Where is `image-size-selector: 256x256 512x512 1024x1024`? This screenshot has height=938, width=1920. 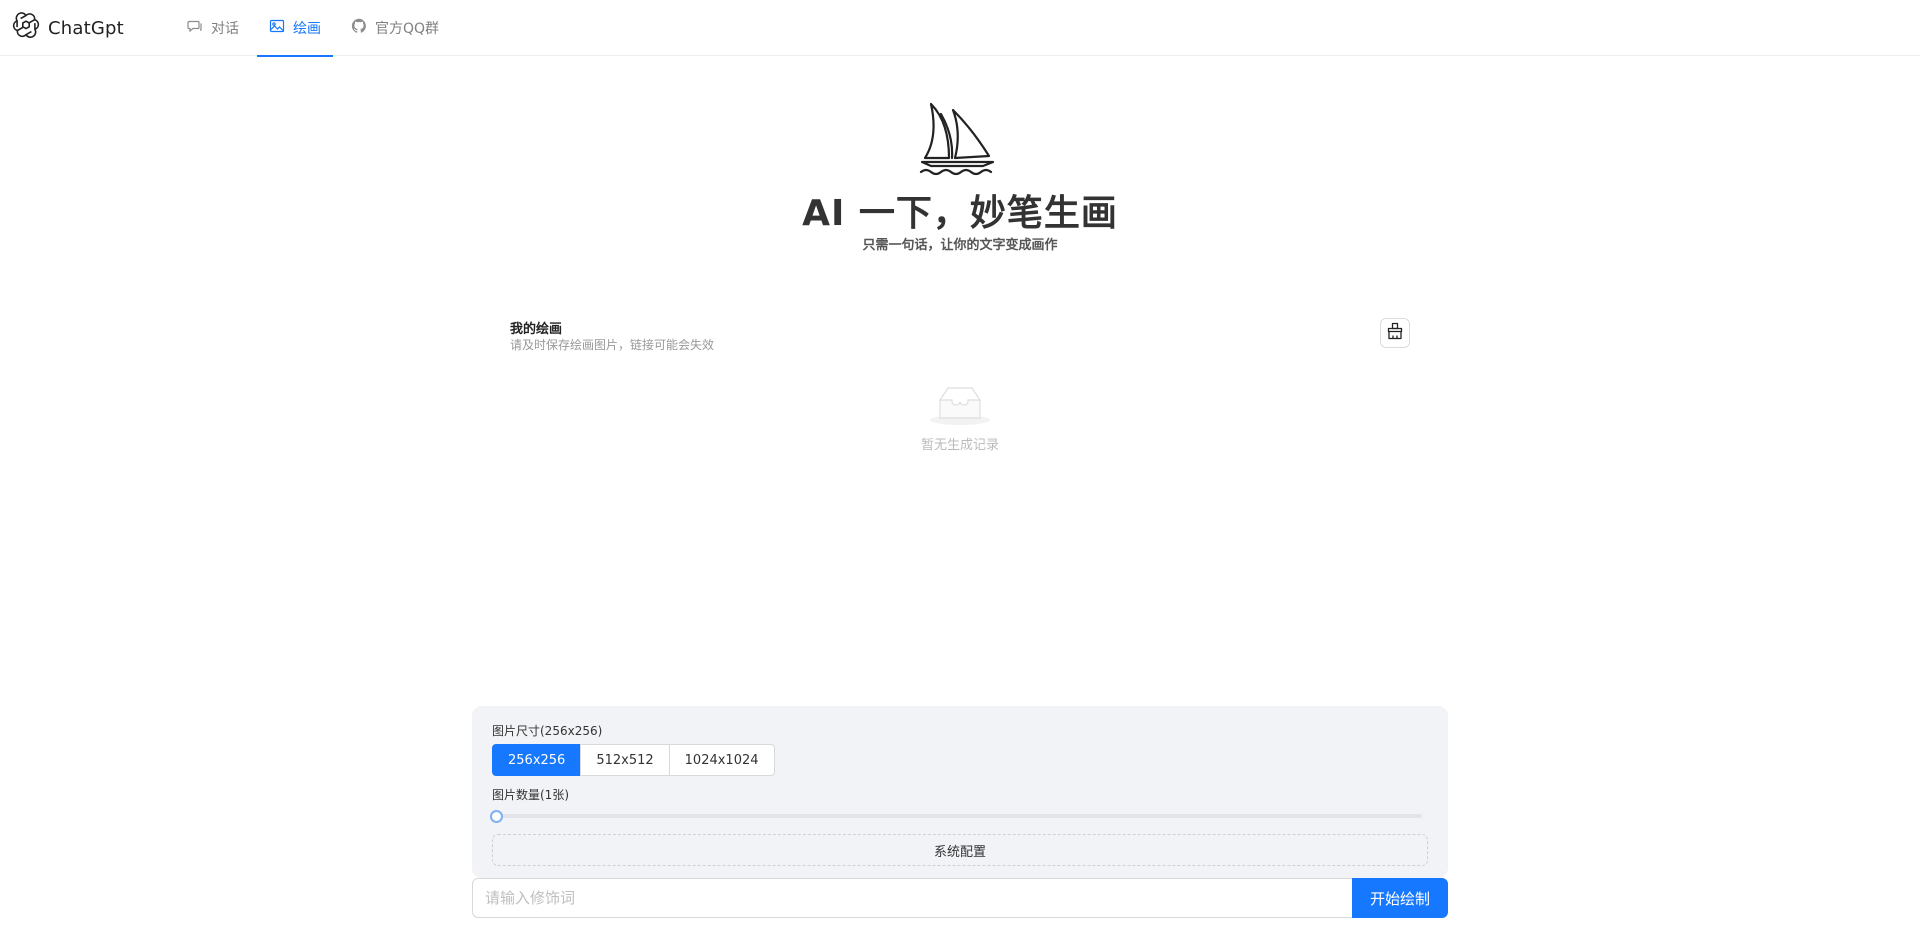
image-size-selector: 256x256 512x512 1024x1024 is located at coordinates (633, 760).